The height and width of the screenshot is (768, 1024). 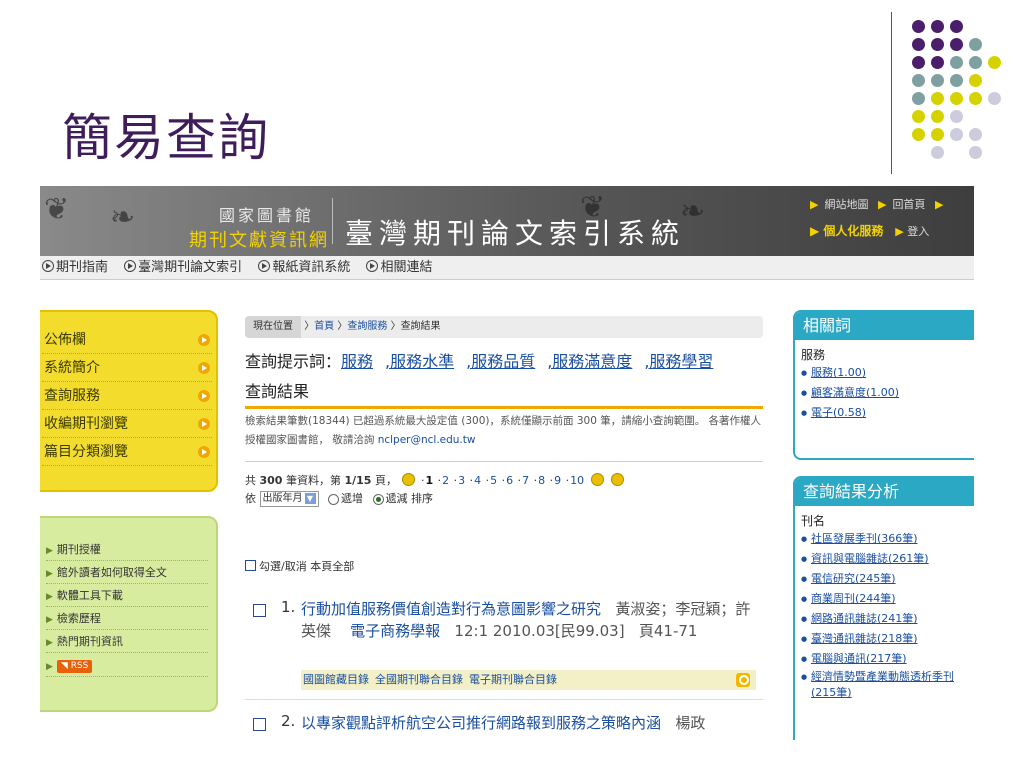 What do you see at coordinates (557, 480) in the screenshot?
I see `page-link: 9` at bounding box center [557, 480].